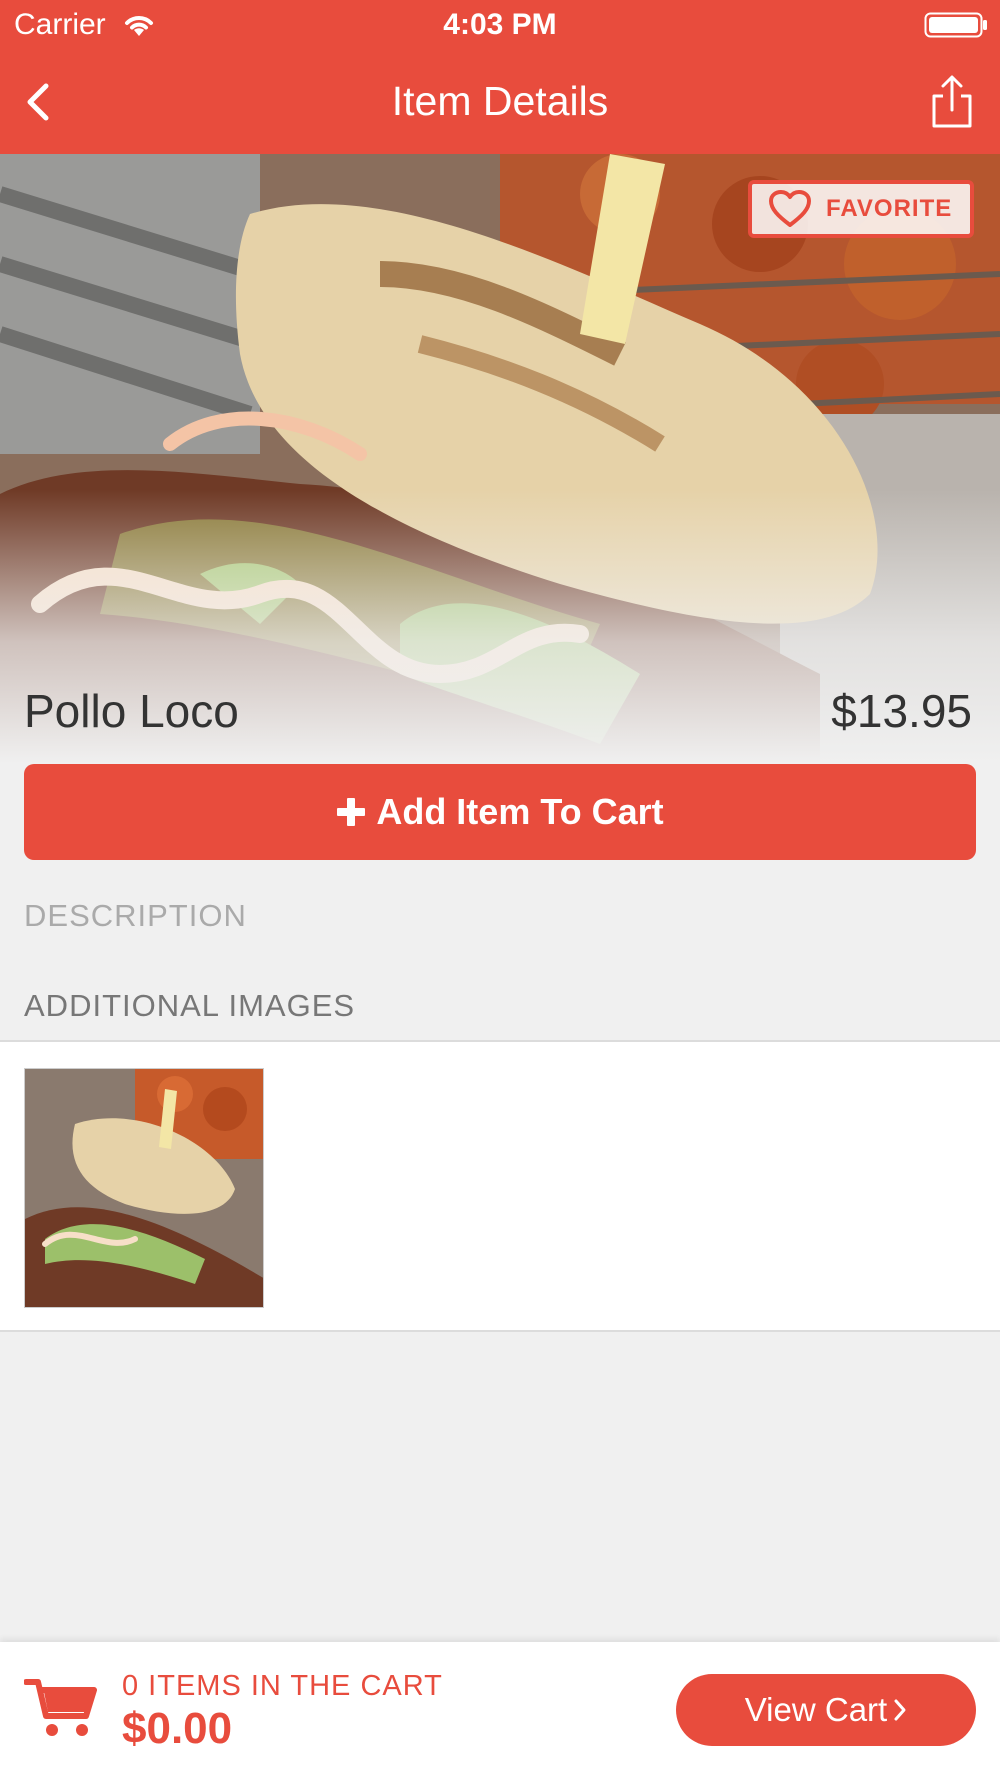  Describe the element at coordinates (131, 711) in the screenshot. I see `item-name: Pollo Loco` at that location.